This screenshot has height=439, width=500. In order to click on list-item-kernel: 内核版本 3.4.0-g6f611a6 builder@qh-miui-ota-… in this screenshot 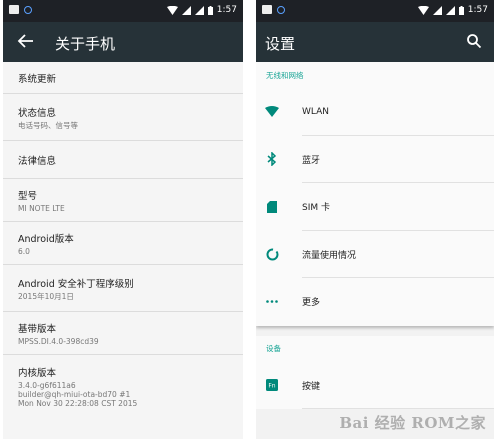, I will do `click(123, 386)`.